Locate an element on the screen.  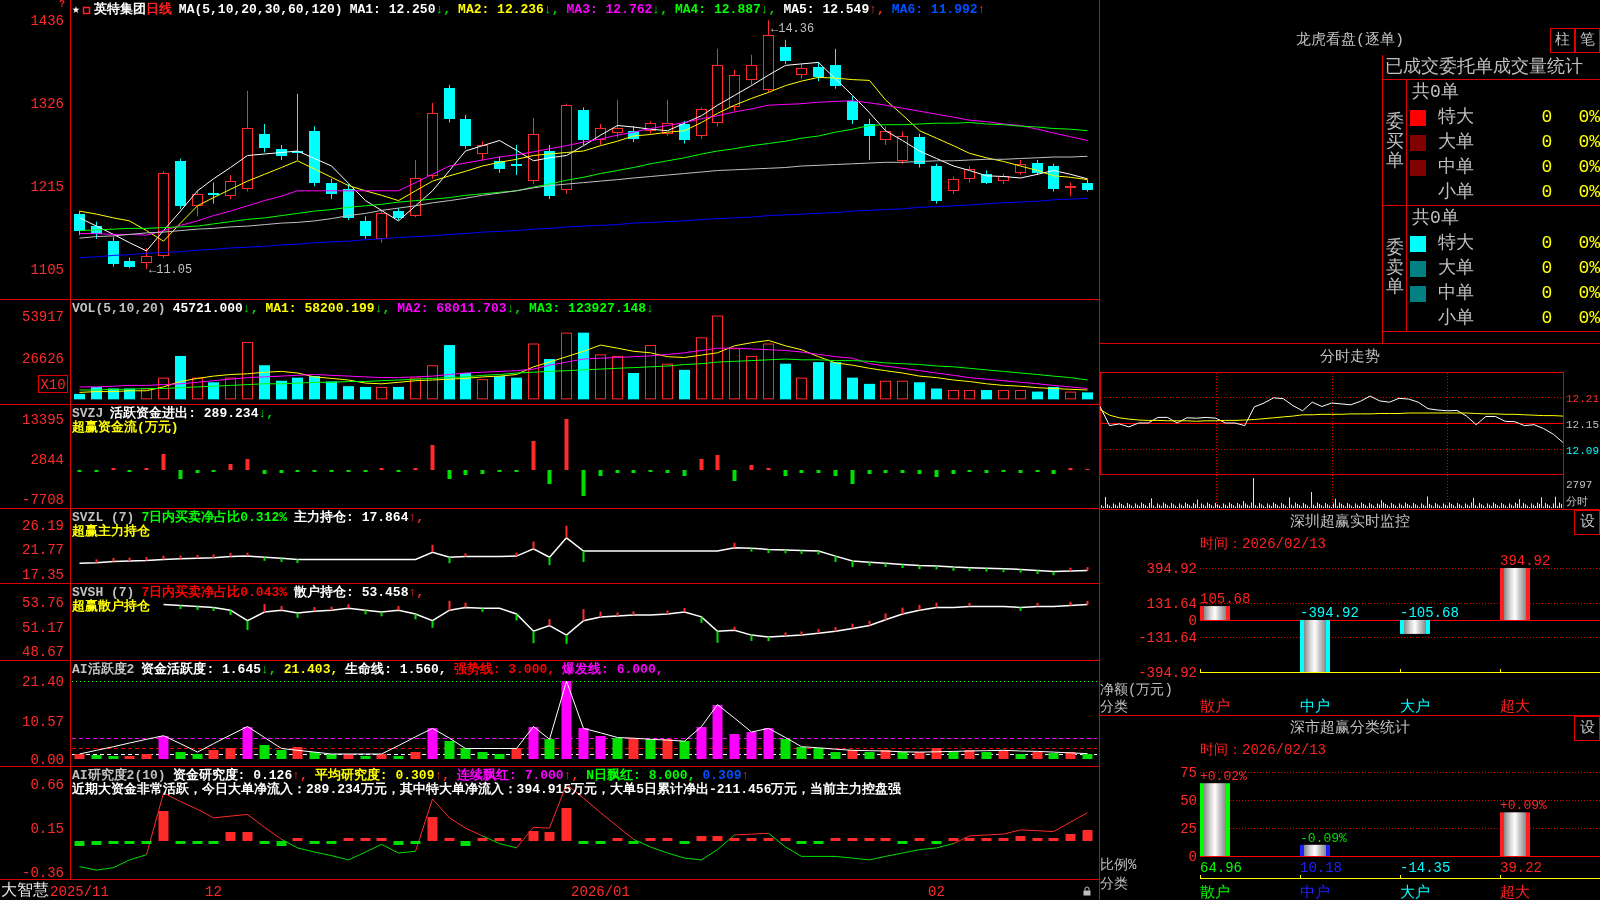
lock-icon is located at coordinates (1087, 891).